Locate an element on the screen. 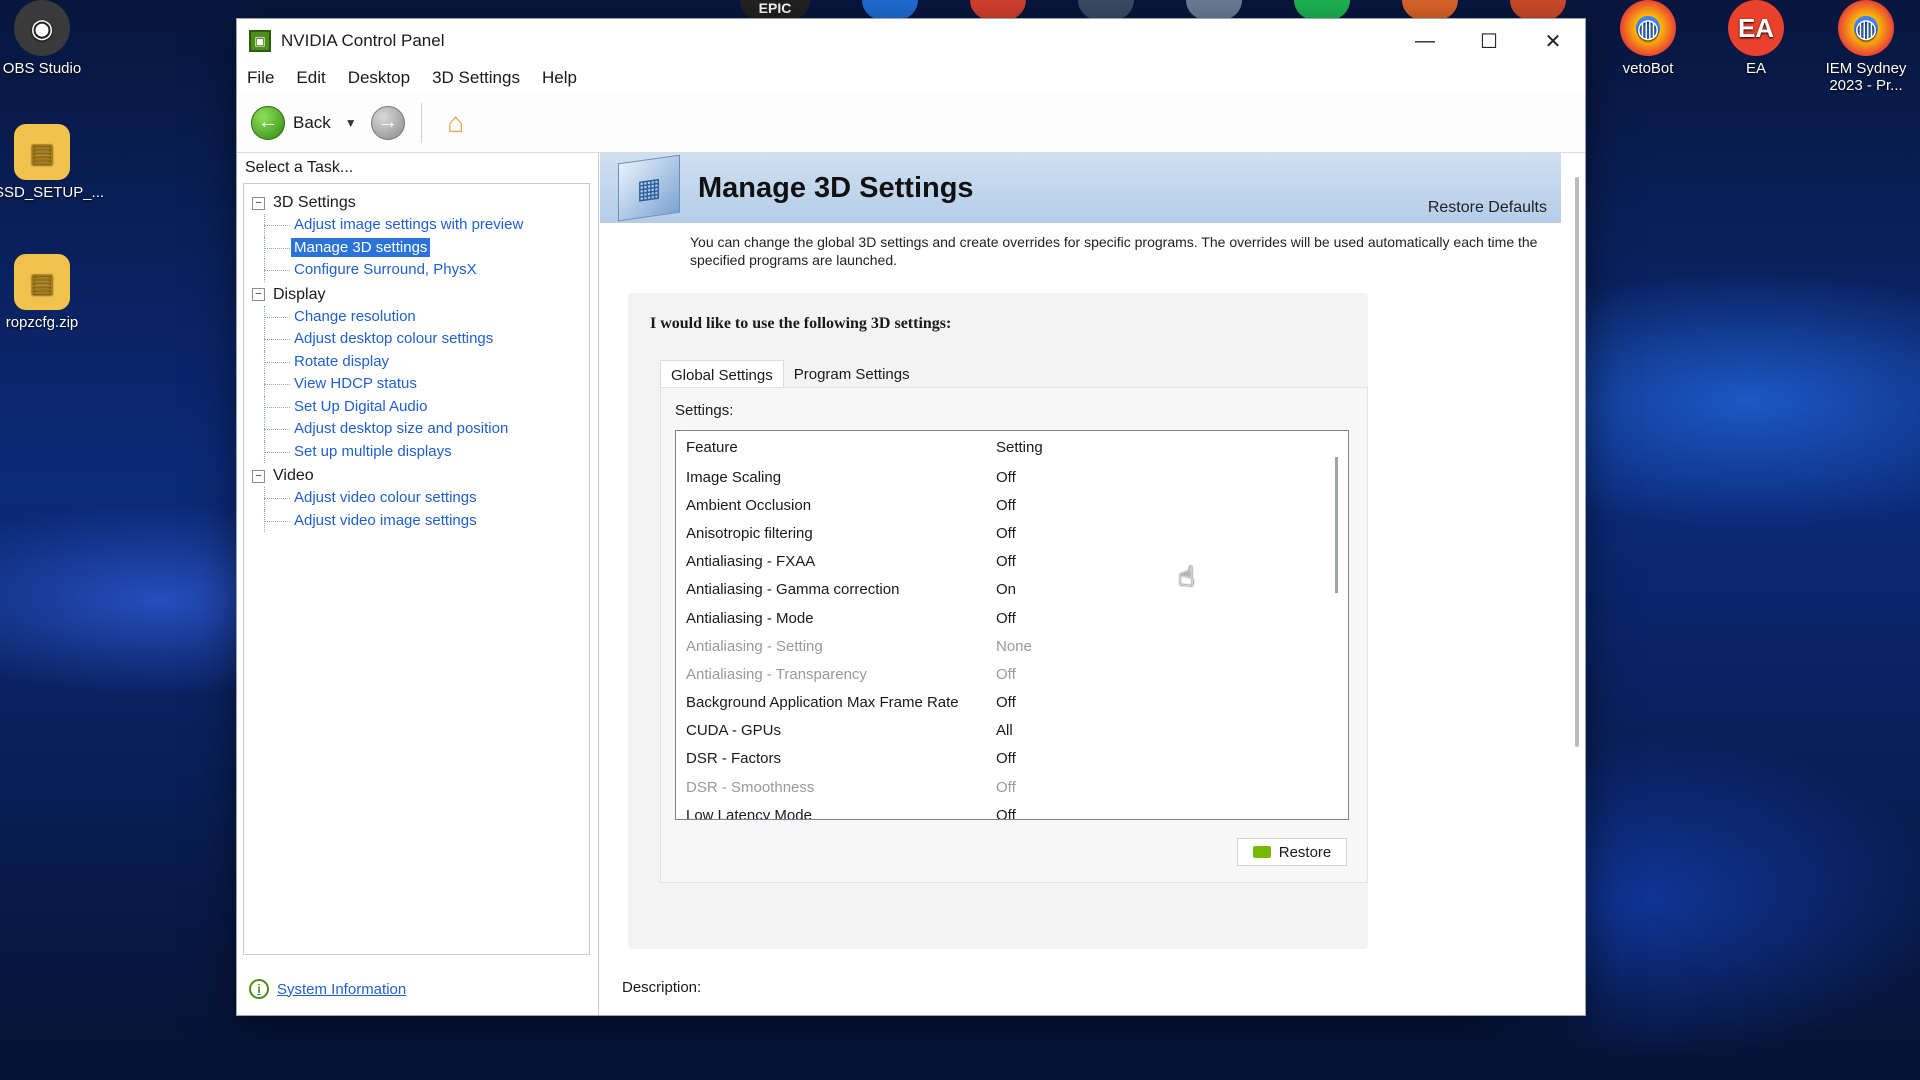 This screenshot has height=1080, width=1920. table-row: Background Application Max Frame Rate Off is located at coordinates (1012, 703).